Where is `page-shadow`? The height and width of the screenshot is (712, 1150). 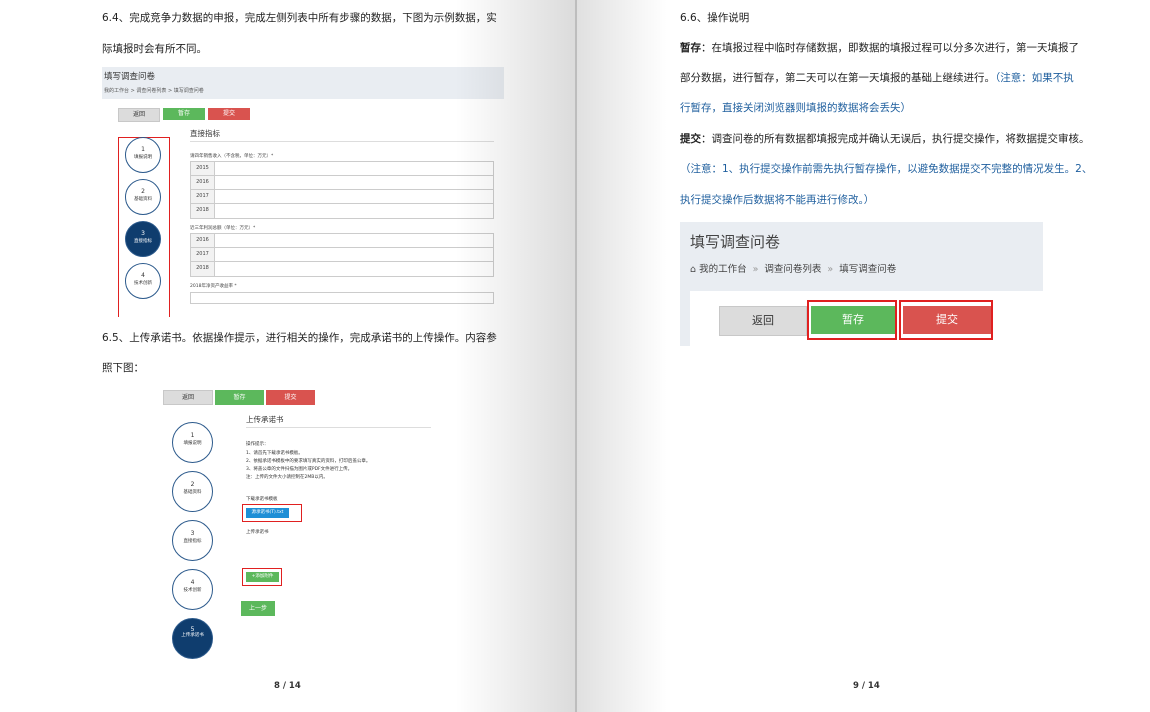
page-shadow is located at coordinates (622, 356).